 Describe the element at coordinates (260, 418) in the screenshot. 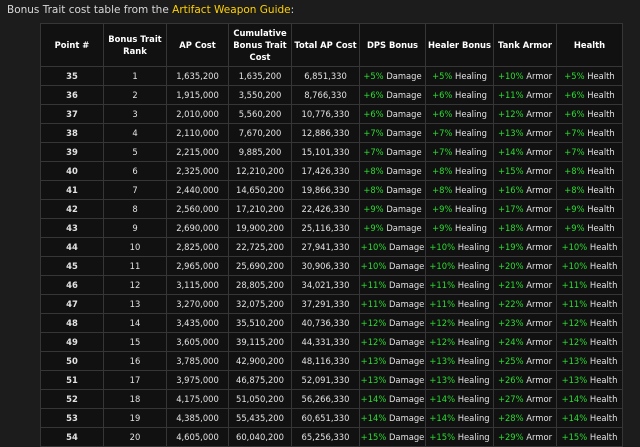

I see `cumulative-cost-cell: 55,435,200` at that location.